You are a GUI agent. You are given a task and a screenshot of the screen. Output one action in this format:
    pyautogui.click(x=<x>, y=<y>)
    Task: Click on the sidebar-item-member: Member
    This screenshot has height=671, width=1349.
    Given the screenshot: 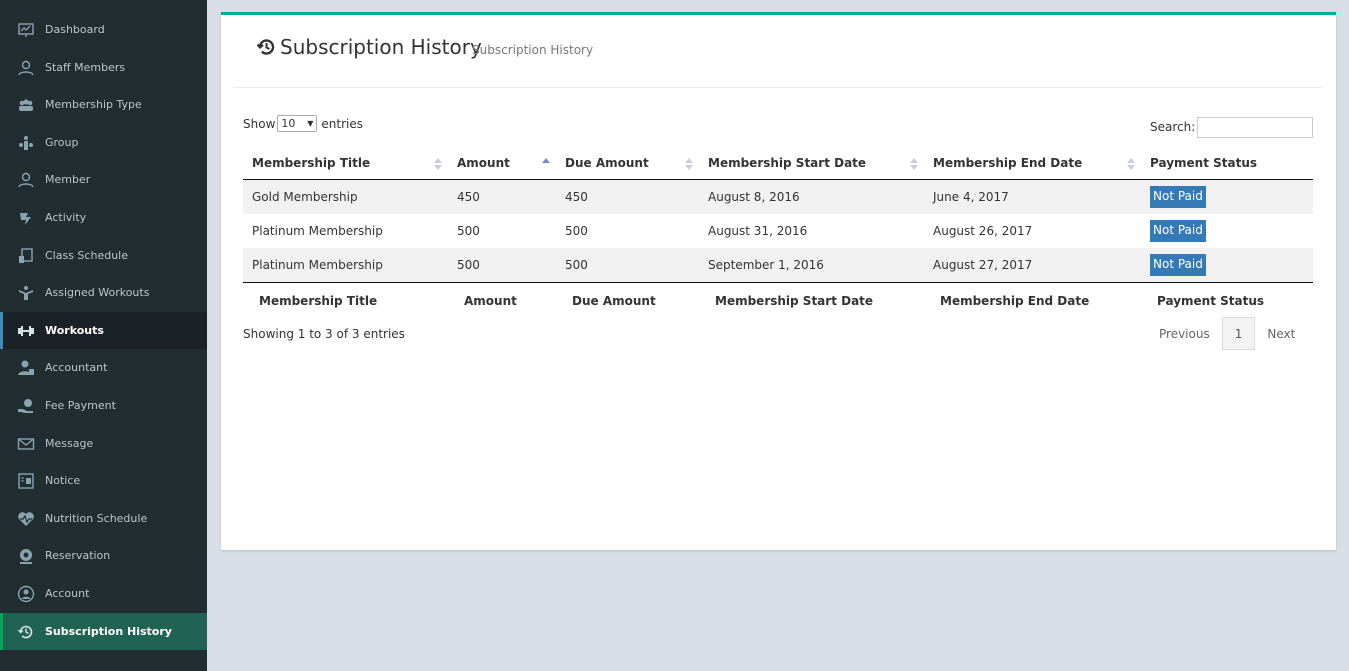 What is the action you would take?
    pyautogui.click(x=103, y=179)
    